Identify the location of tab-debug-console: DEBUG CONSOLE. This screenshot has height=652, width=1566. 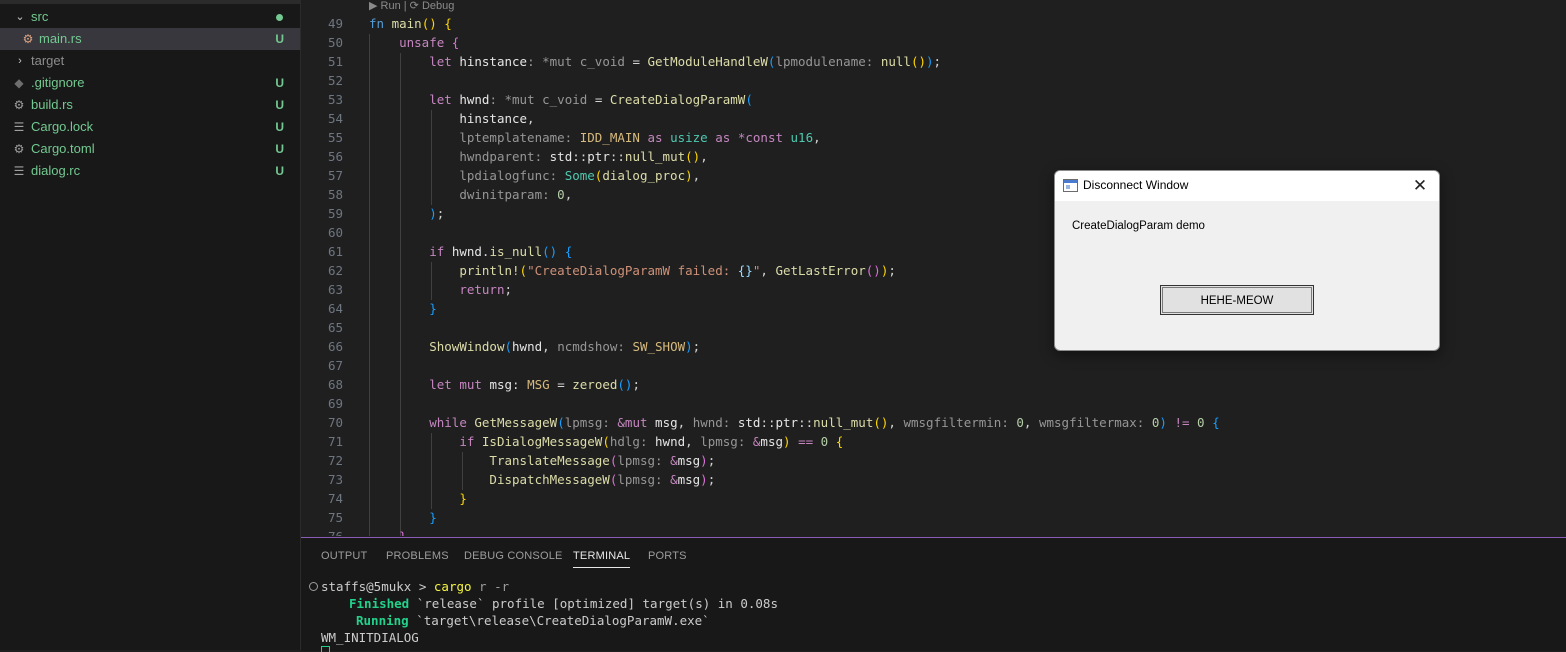
(513, 556).